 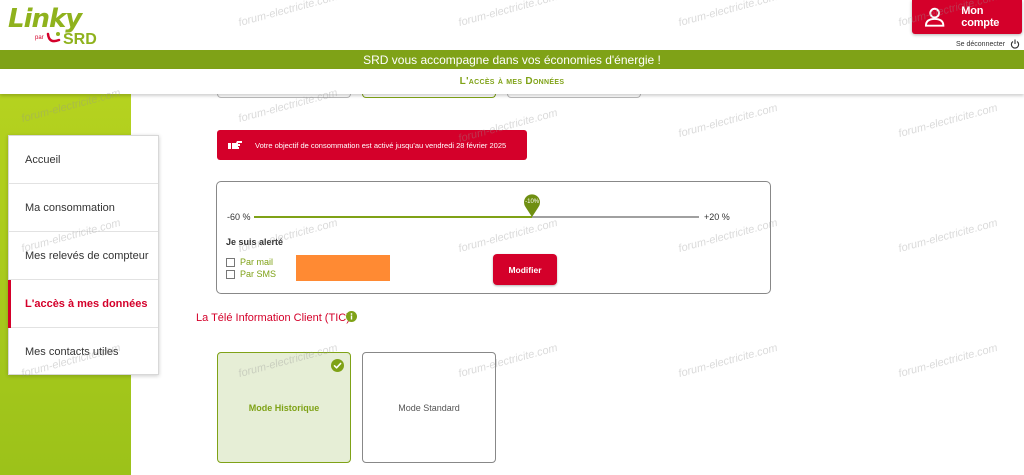 I want to click on slider-min-label: -60 %, so click(x=239, y=217).